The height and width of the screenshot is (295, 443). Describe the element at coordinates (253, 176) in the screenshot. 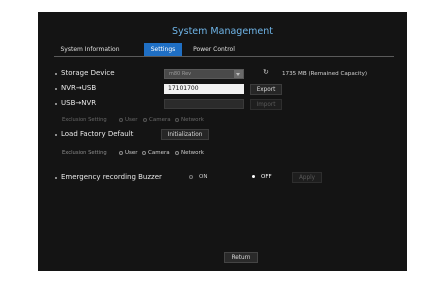

I see `radio-off` at that location.